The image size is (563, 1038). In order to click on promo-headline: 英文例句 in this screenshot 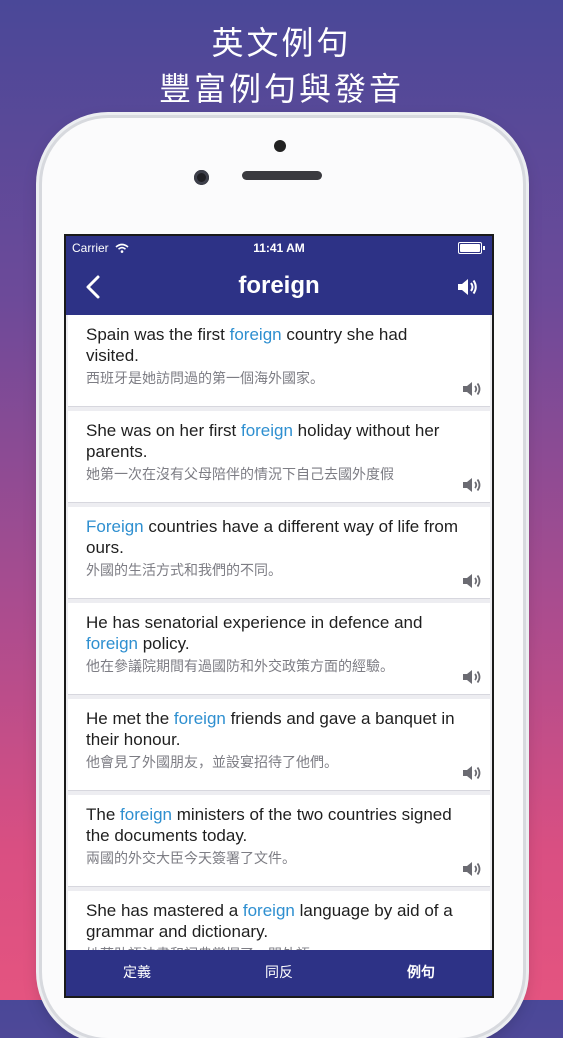, I will do `click(281, 43)`.